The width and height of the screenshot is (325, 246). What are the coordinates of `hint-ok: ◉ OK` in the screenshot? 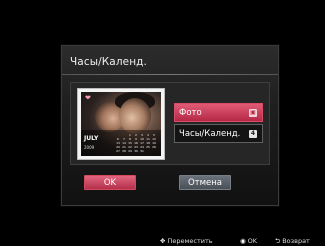 It's located at (248, 241).